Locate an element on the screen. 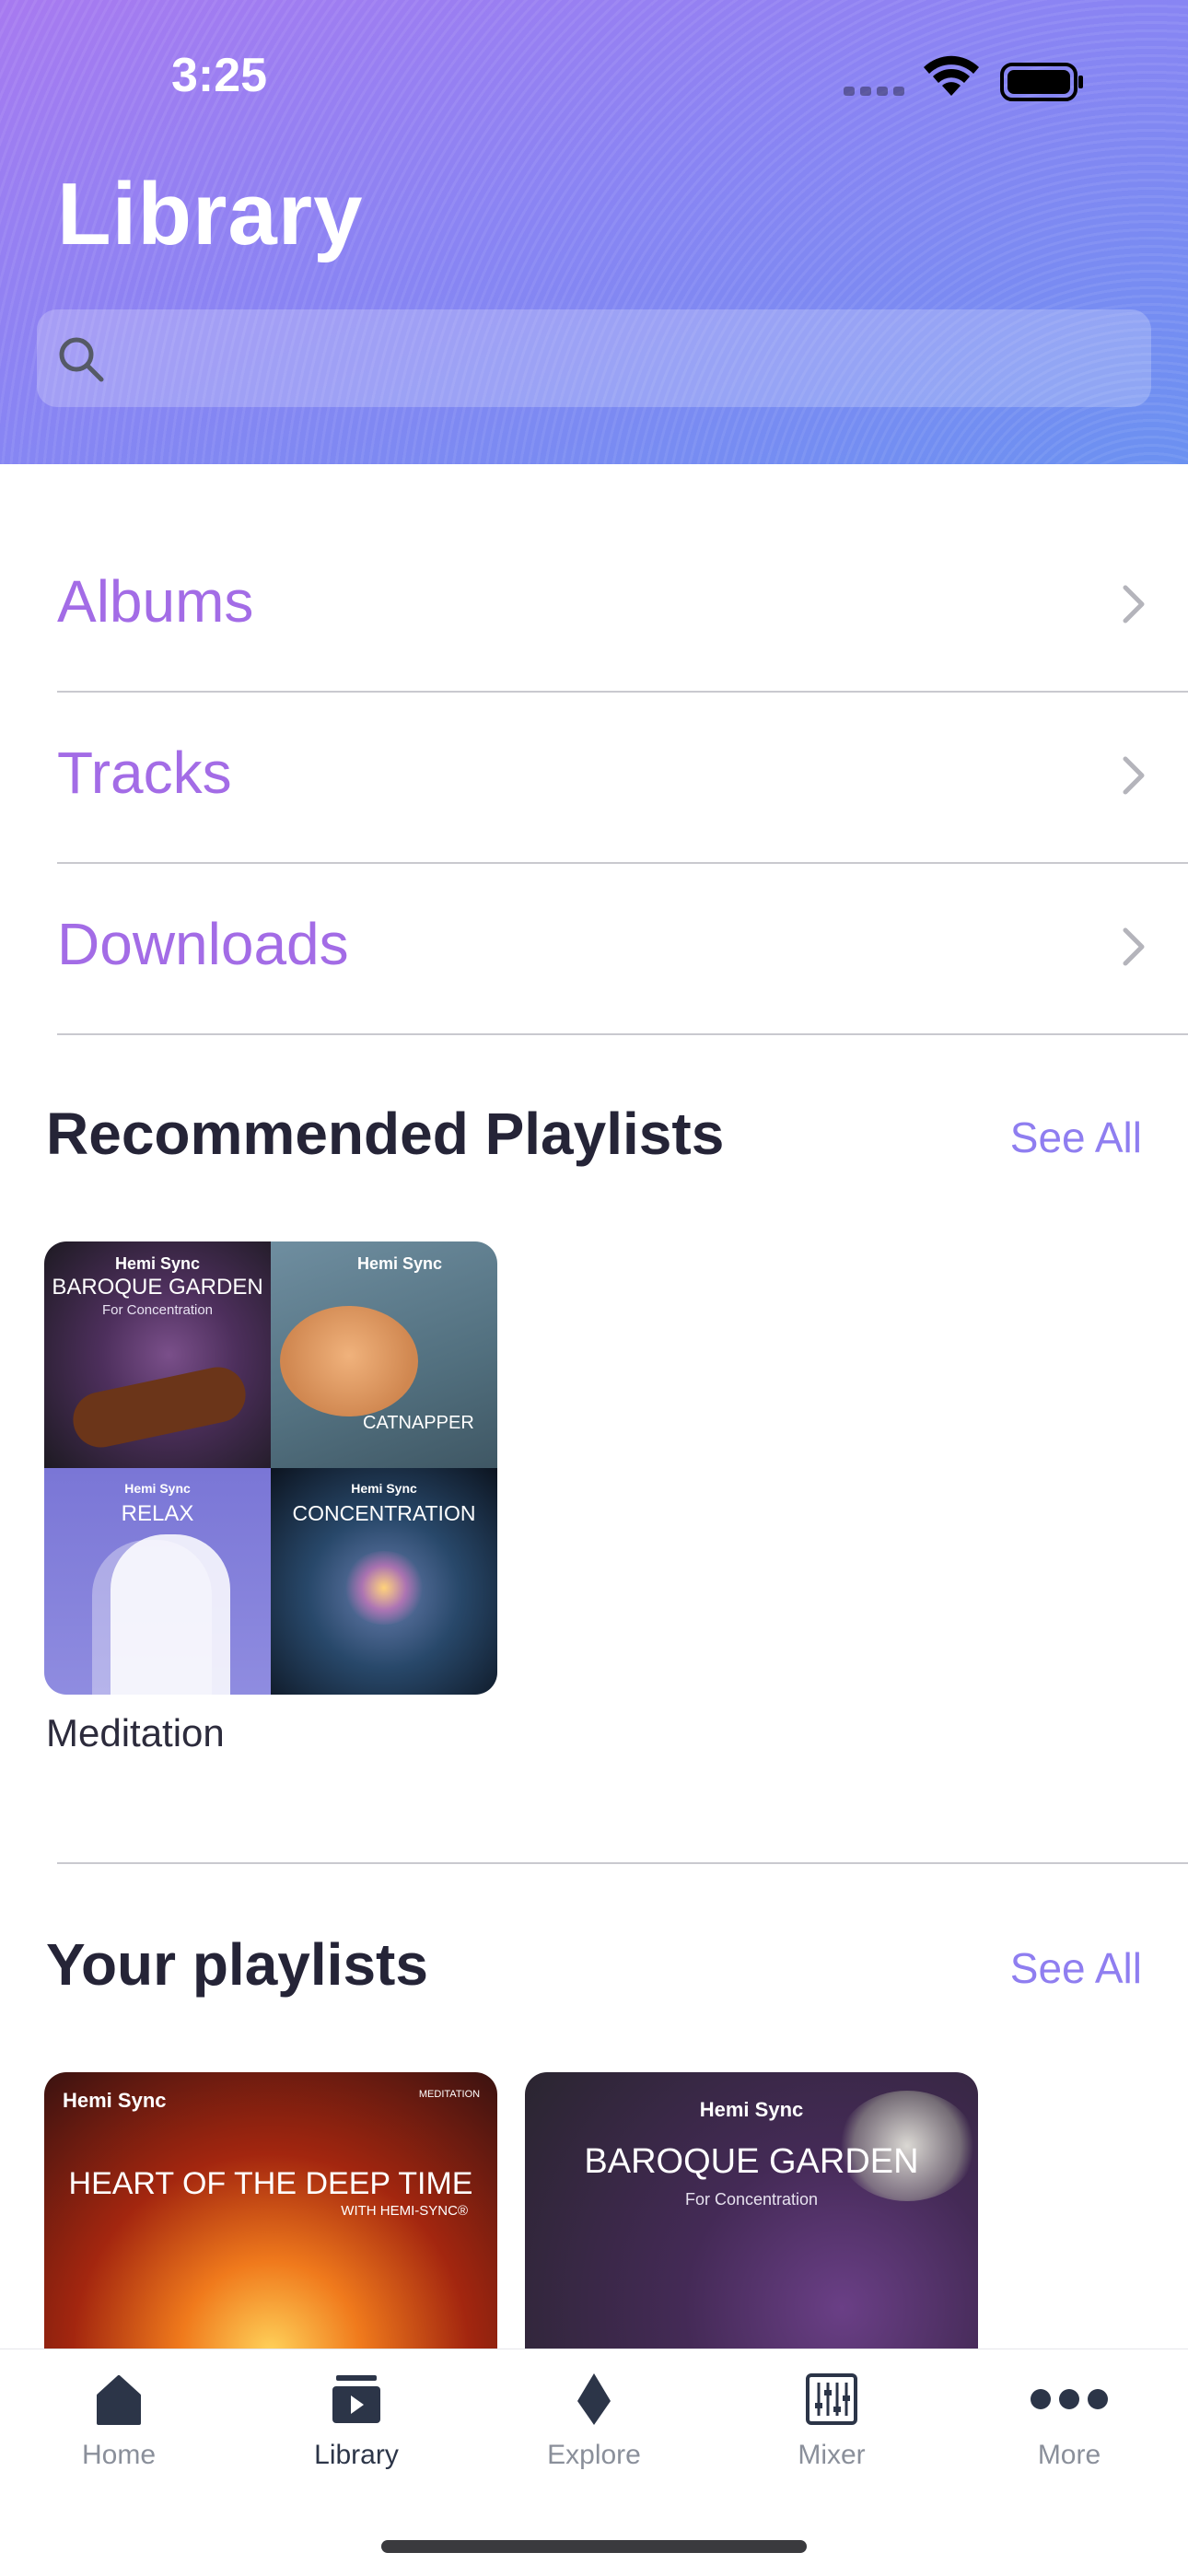 This screenshot has height=2576, width=1188. violin-shape is located at coordinates (159, 1407).